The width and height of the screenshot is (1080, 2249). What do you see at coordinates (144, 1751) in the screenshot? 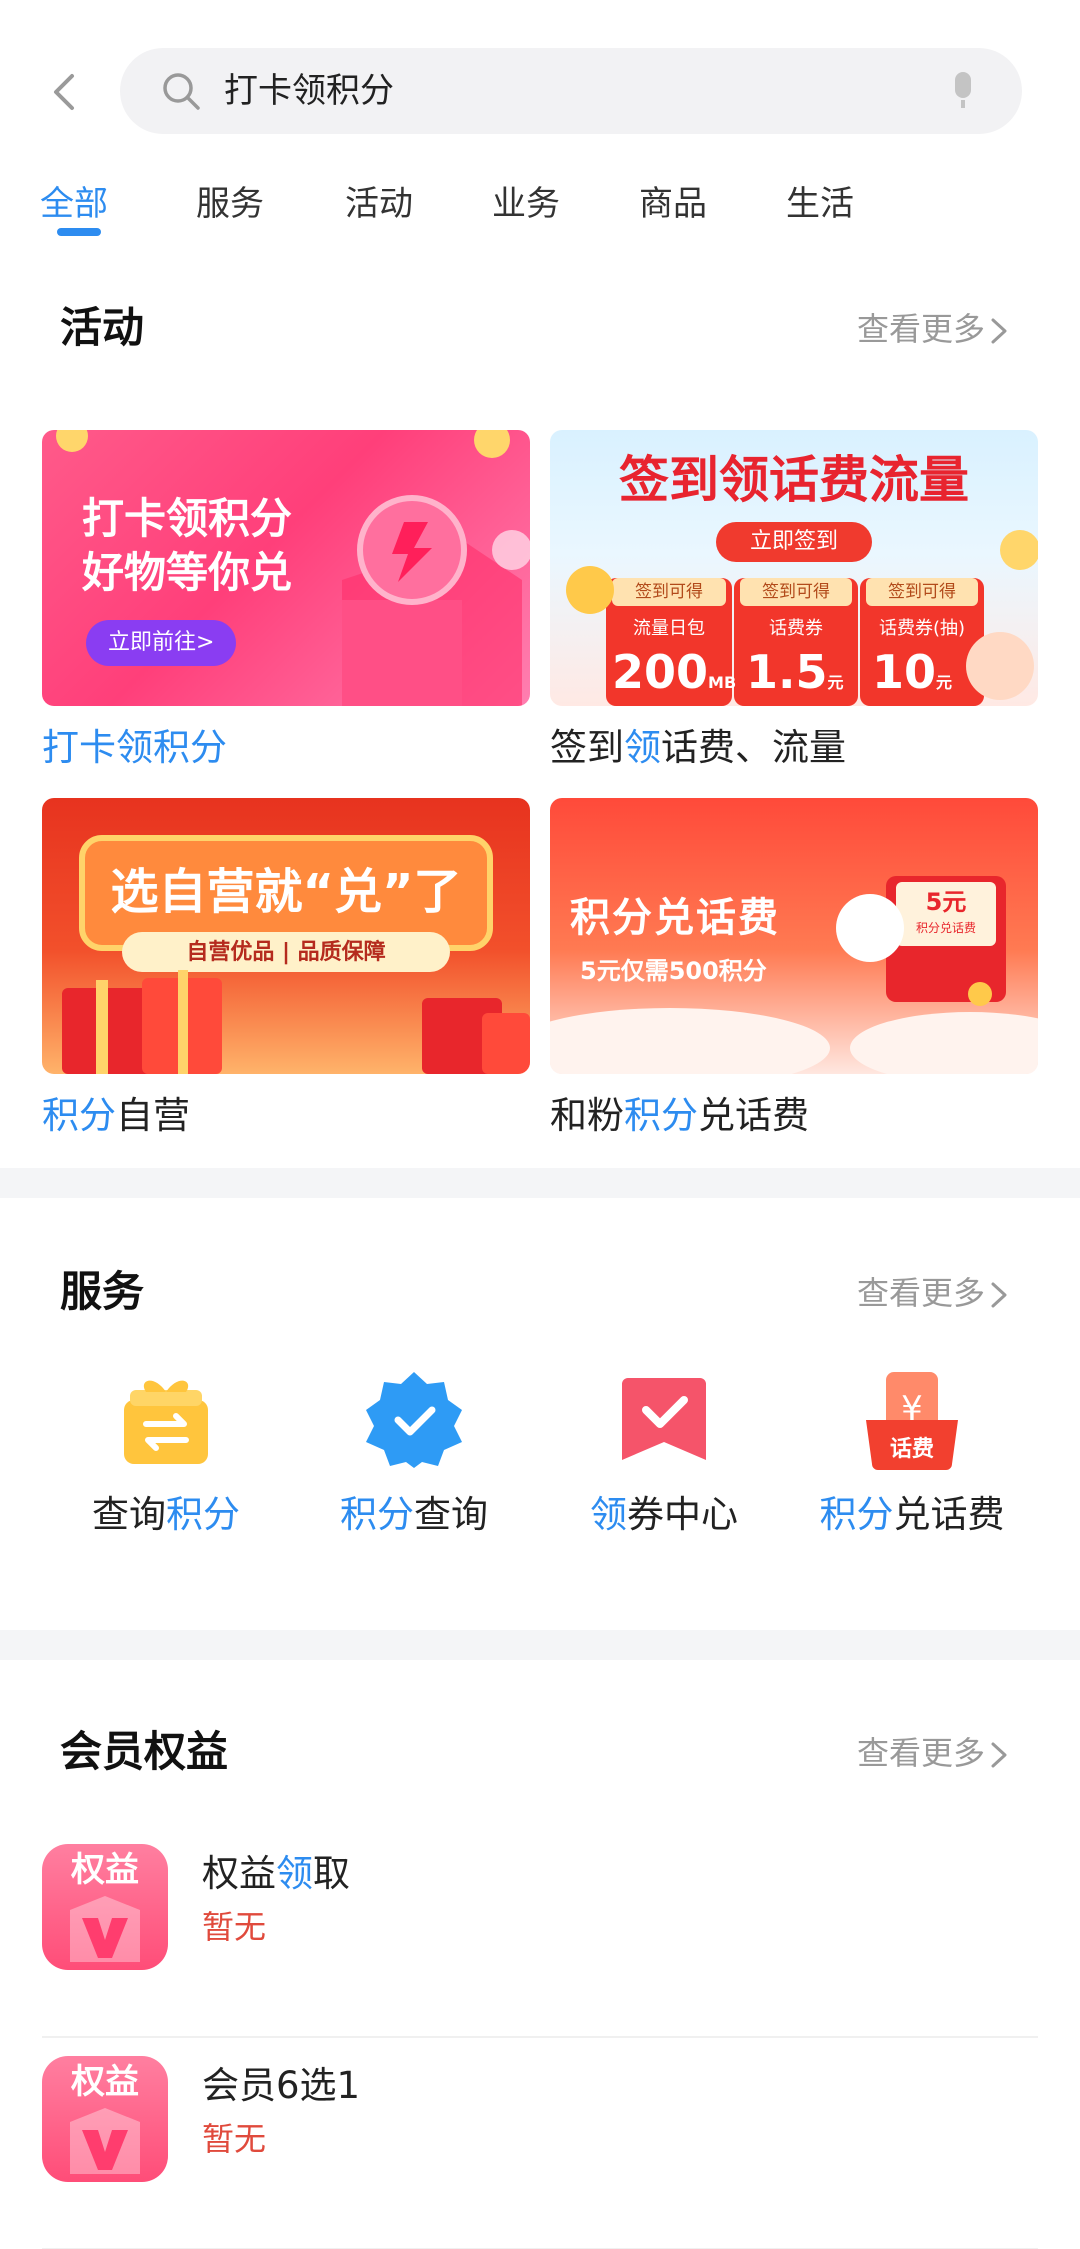
I see `members-section-title: 会员权益` at bounding box center [144, 1751].